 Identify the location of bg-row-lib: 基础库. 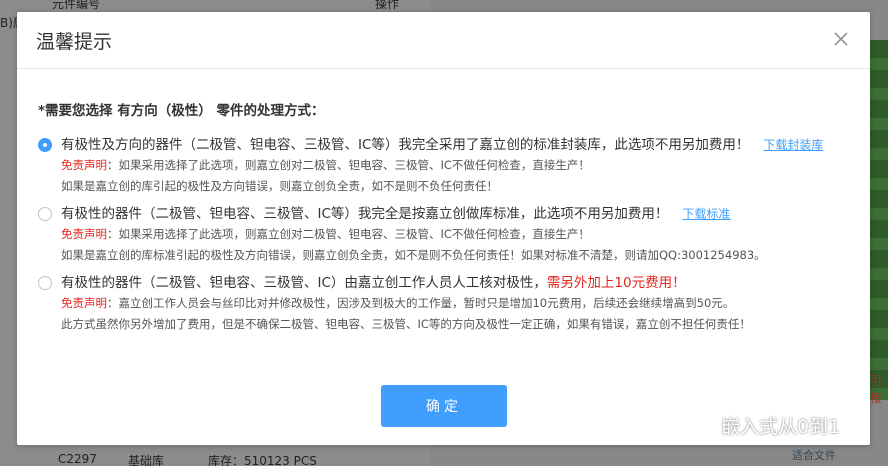
(146, 460).